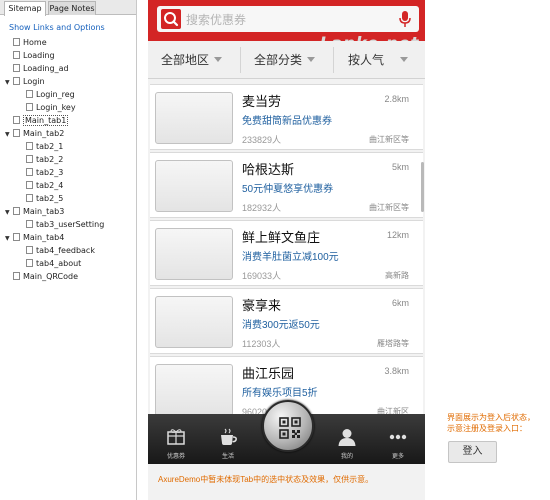  I want to click on search-icon, so click(171, 19).